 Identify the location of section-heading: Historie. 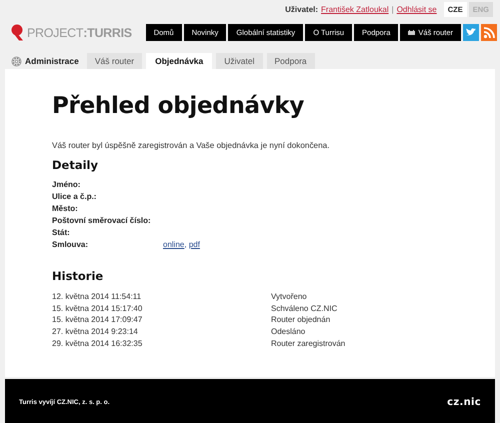
(78, 276).